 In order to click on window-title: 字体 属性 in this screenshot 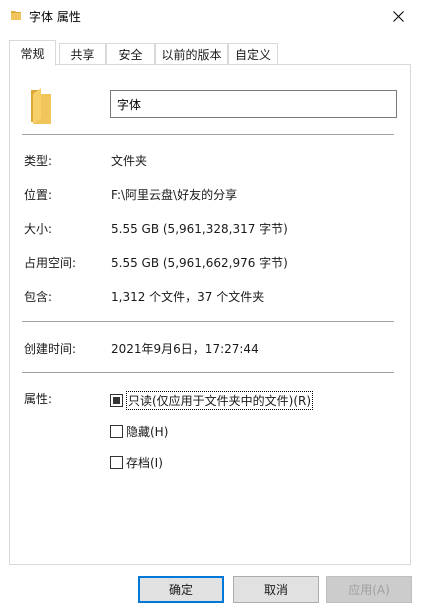, I will do `click(55, 17)`.